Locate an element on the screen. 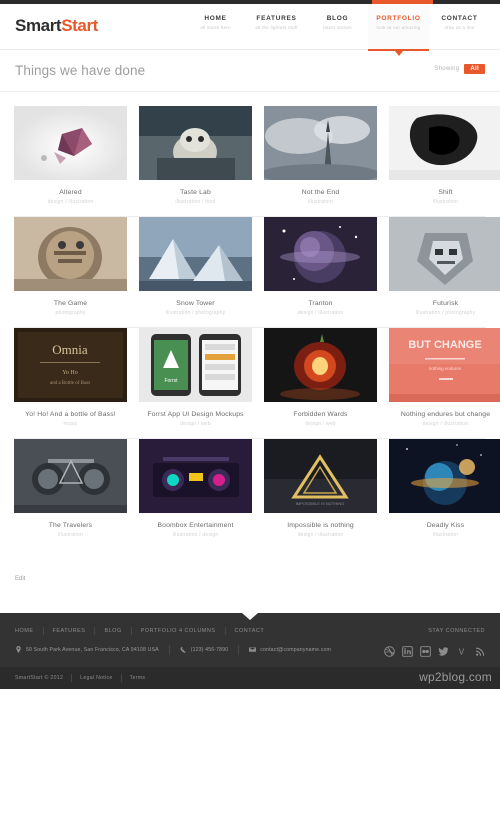  portfolio-item: Altered design / illustration is located at coordinates (70, 161).